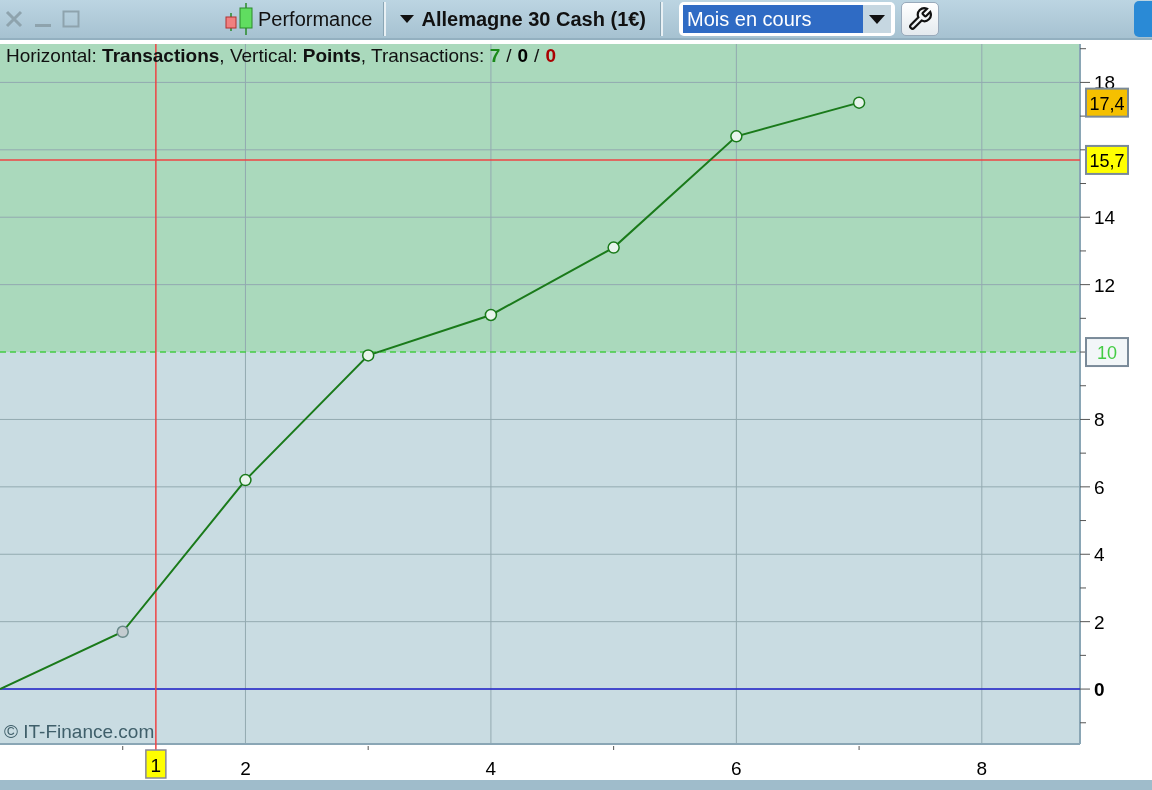  Describe the element at coordinates (1105, 285) in the screenshot. I see `axis-label: 12` at that location.